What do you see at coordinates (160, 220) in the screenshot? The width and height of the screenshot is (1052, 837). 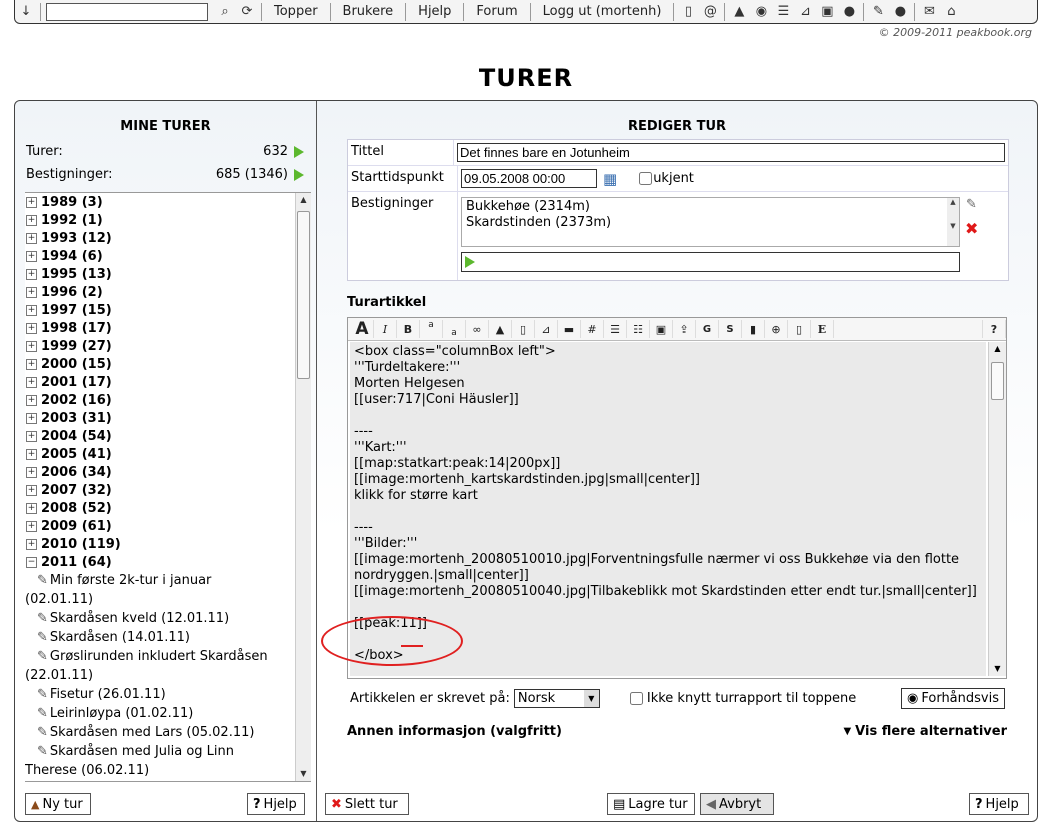 I see `tree-year-item: +1992 (1)` at bounding box center [160, 220].